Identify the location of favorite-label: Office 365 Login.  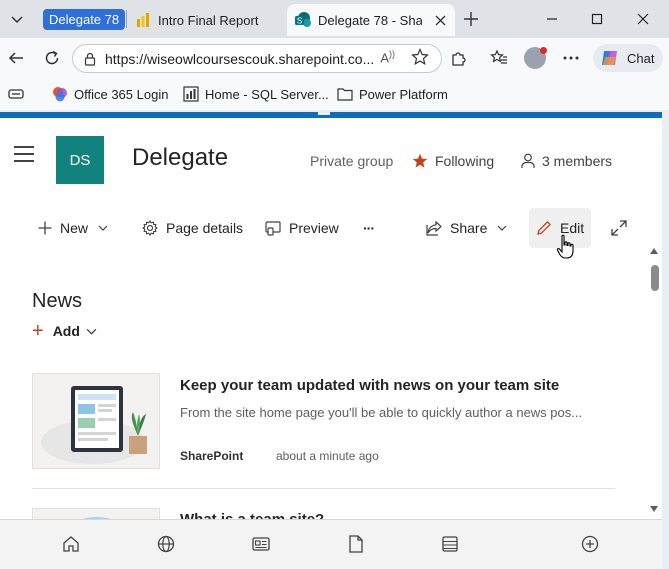
(121, 94).